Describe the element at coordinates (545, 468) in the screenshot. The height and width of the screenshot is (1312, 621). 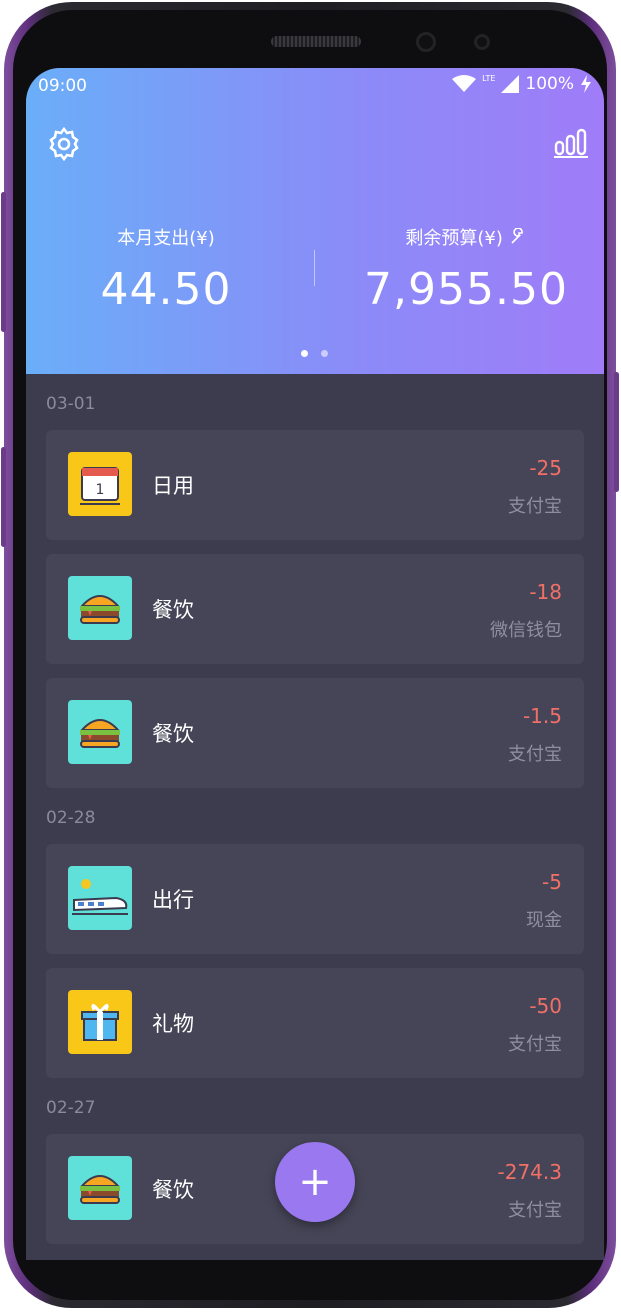
I see `amount-value: -25` at that location.